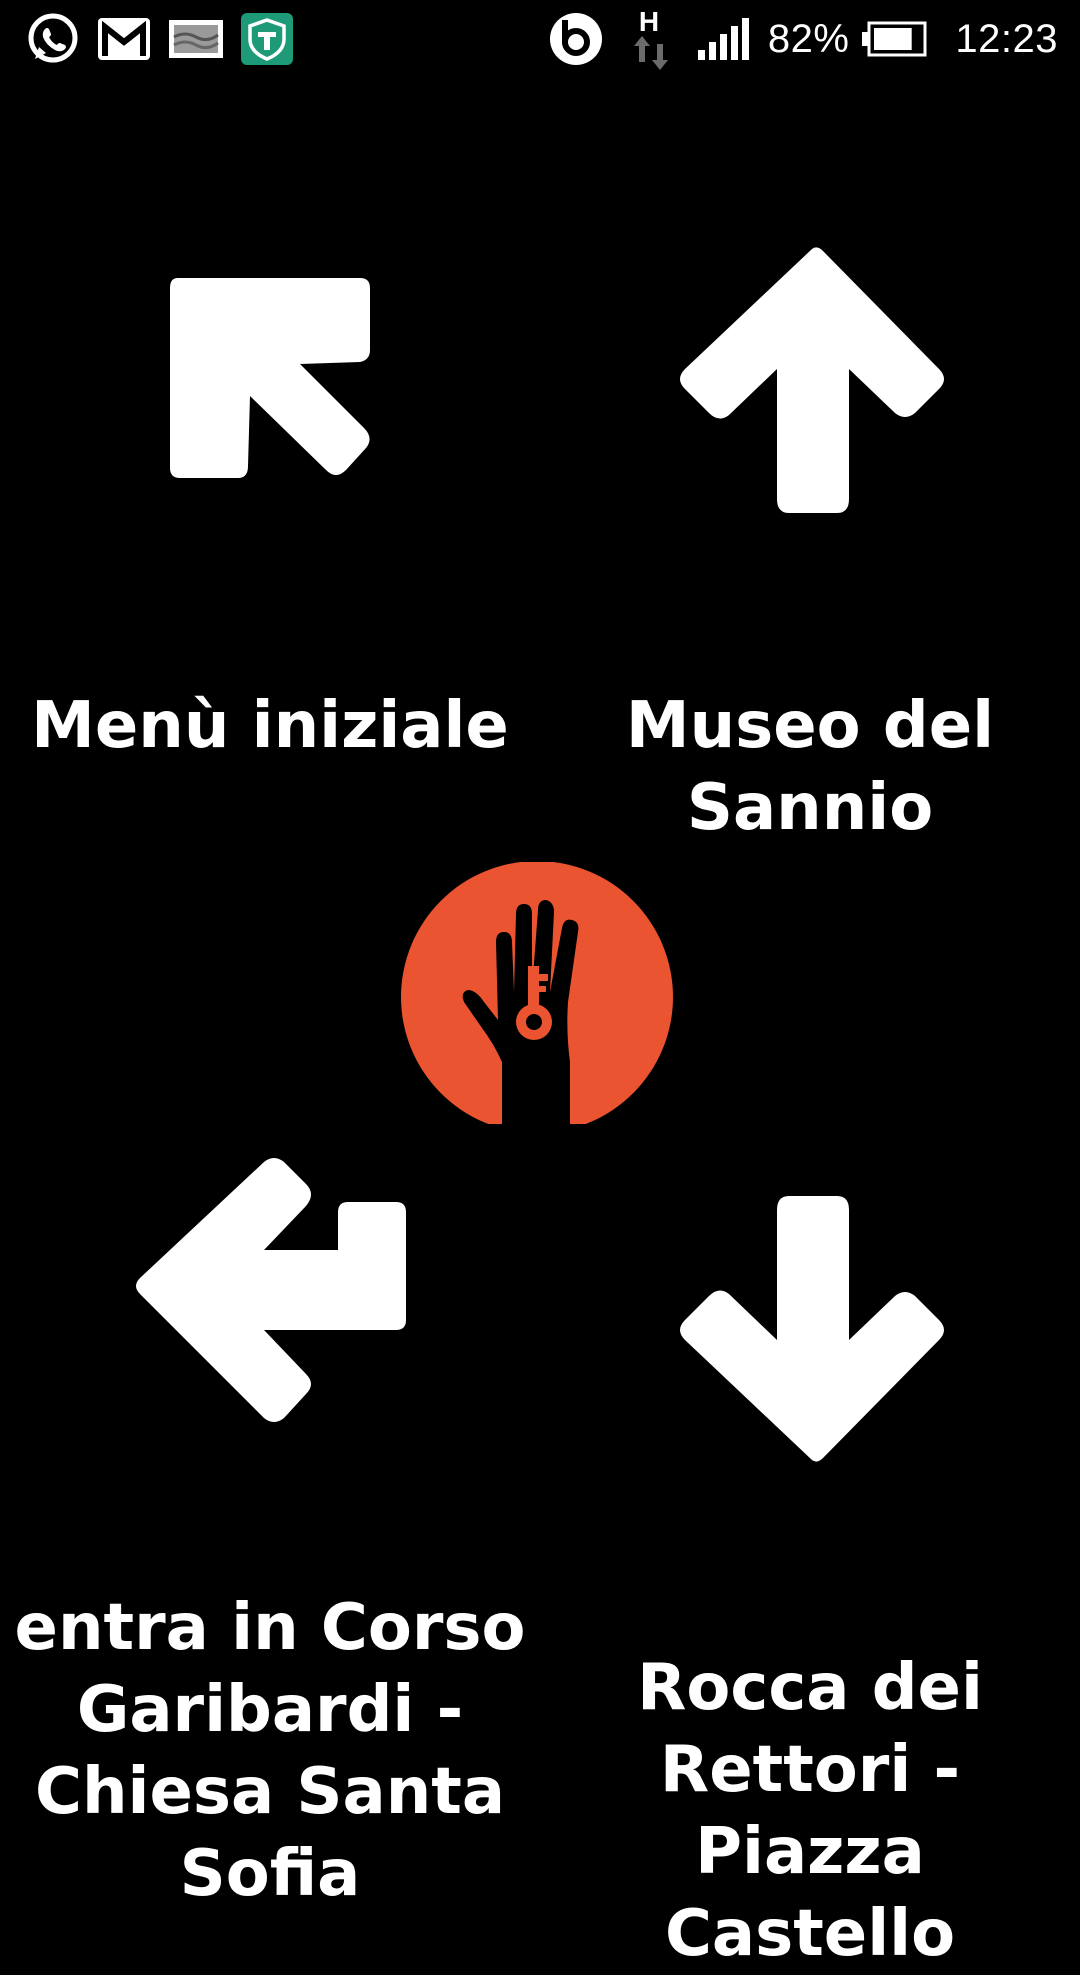 The width and height of the screenshot is (1080, 1975). What do you see at coordinates (808, 38) in the screenshot?
I see `battery-percent: 82%` at bounding box center [808, 38].